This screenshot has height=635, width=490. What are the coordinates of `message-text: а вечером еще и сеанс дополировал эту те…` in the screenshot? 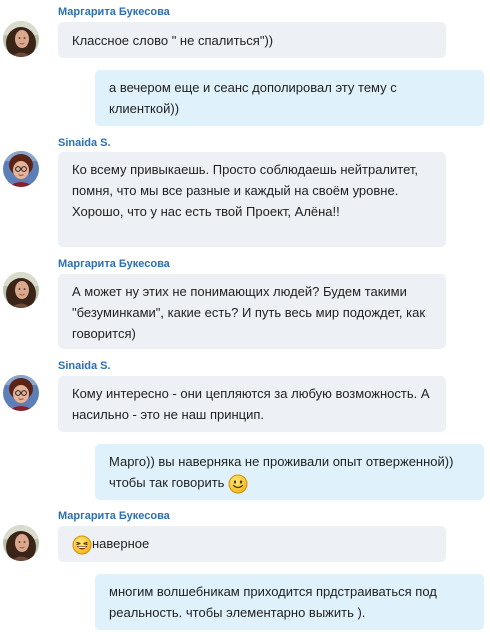 It's located at (253, 98).